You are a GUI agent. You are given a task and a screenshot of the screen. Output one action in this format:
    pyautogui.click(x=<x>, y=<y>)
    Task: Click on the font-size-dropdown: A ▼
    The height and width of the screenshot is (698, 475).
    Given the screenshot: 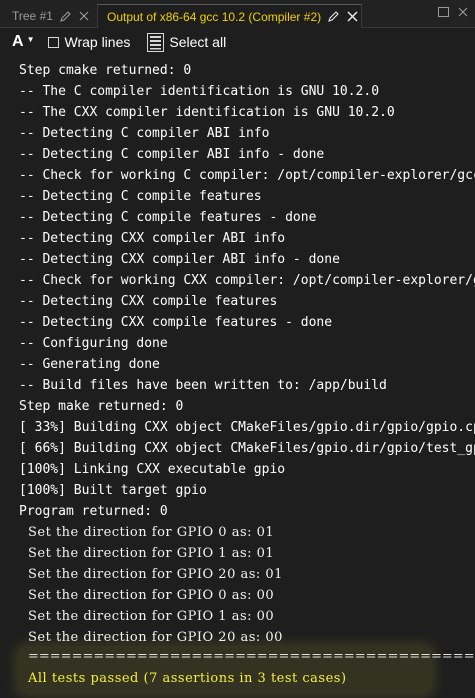 What is the action you would take?
    pyautogui.click(x=23, y=42)
    